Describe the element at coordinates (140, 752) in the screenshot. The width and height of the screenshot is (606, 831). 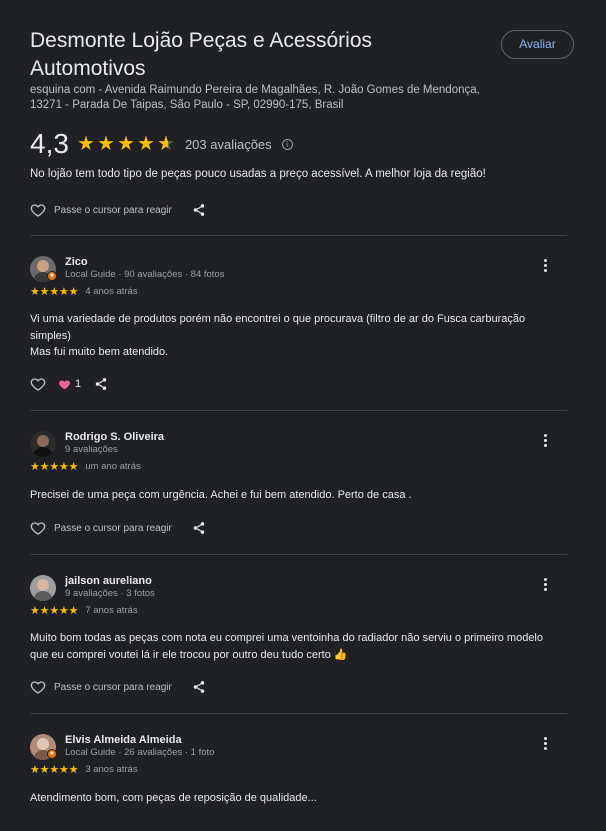
I see `reviewer-meta: Local Guide · 26 avaliações · 1 foto` at that location.